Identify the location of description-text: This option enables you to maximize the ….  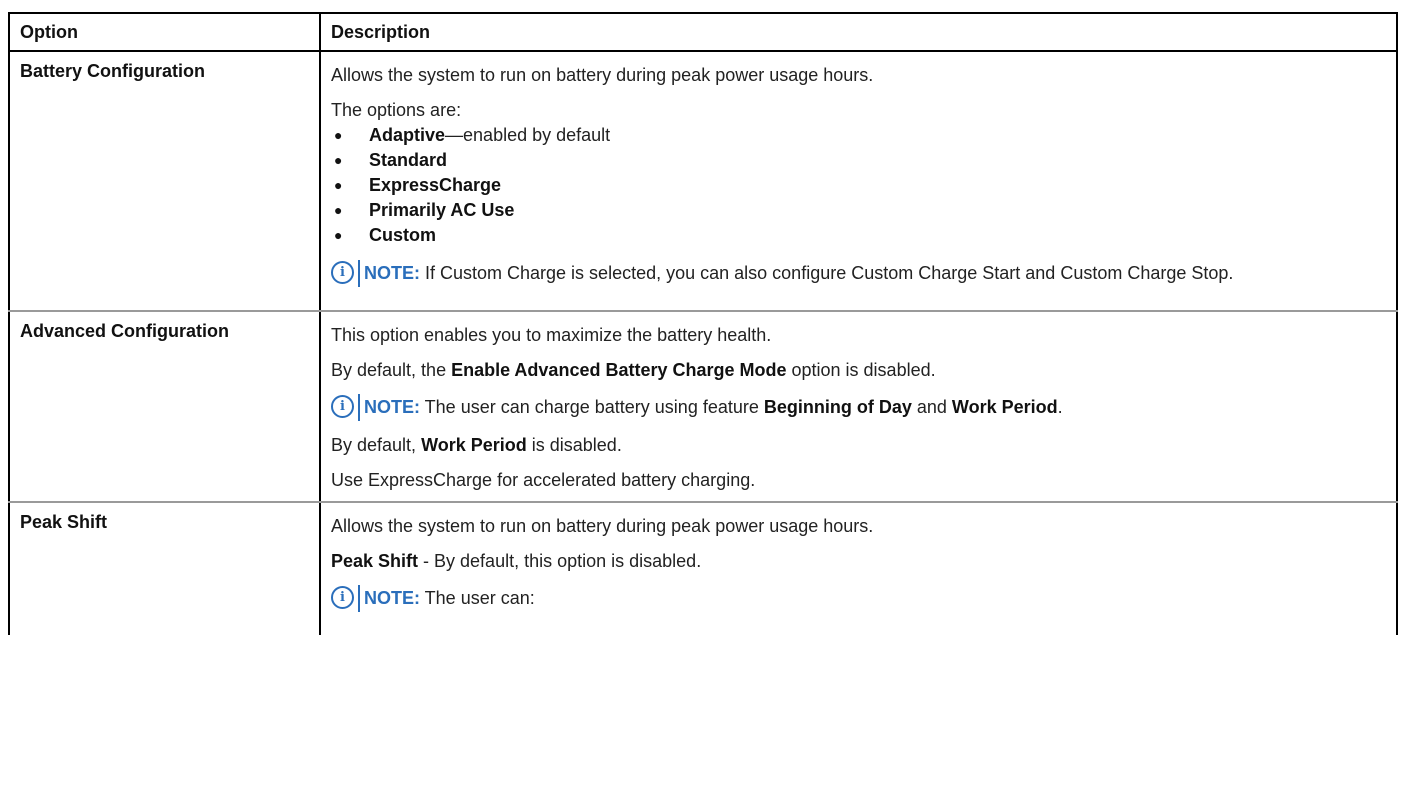
(551, 335).